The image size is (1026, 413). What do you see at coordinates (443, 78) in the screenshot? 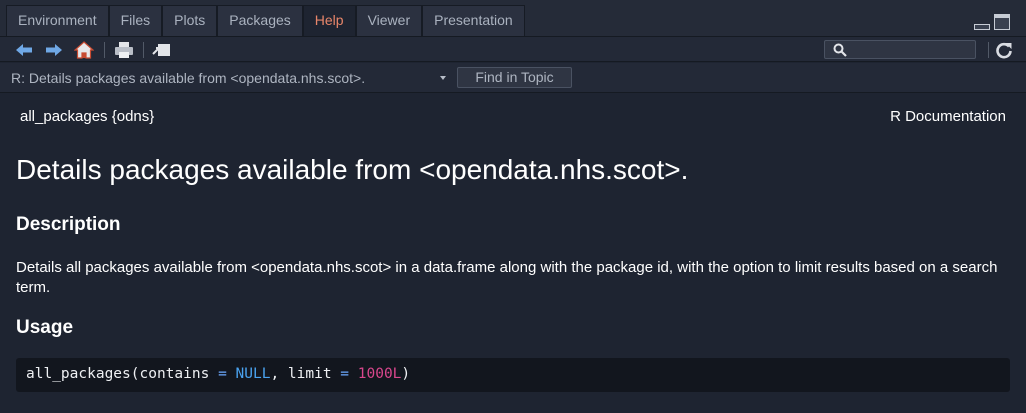
I see `chevron-down-icon` at bounding box center [443, 78].